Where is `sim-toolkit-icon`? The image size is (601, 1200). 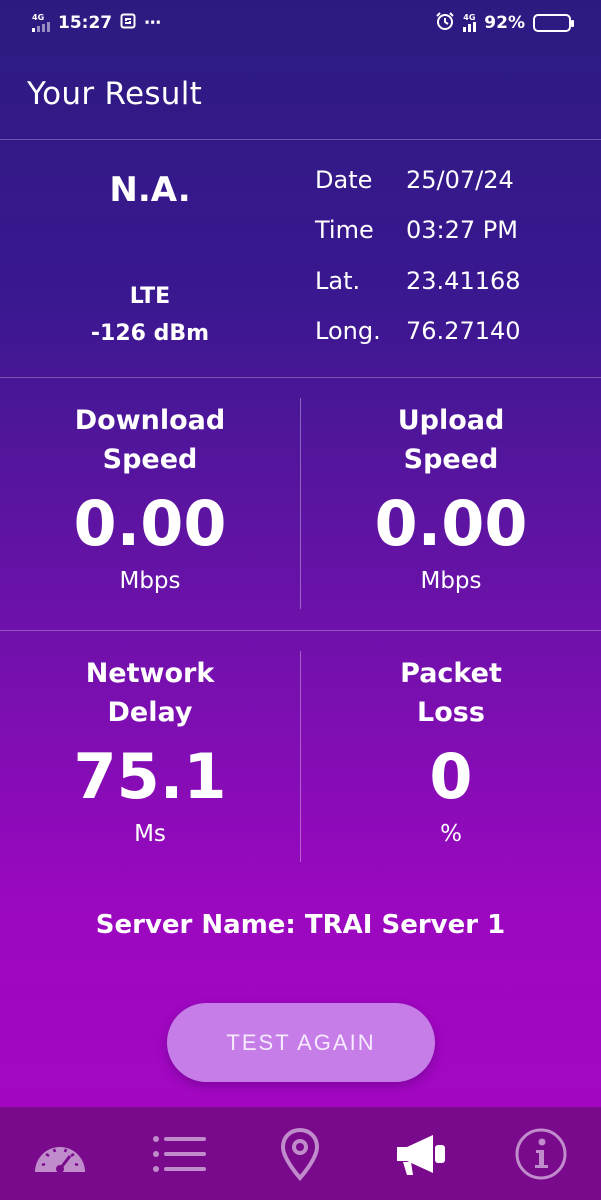 sim-toolkit-icon is located at coordinates (128, 23).